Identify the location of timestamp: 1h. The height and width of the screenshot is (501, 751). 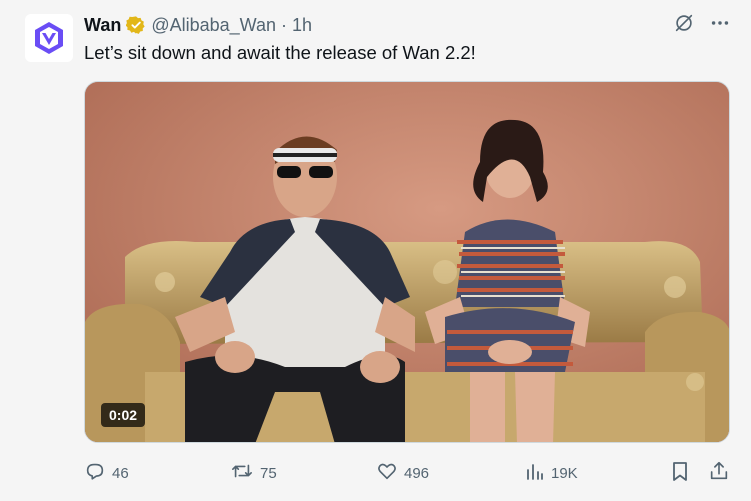
(302, 25).